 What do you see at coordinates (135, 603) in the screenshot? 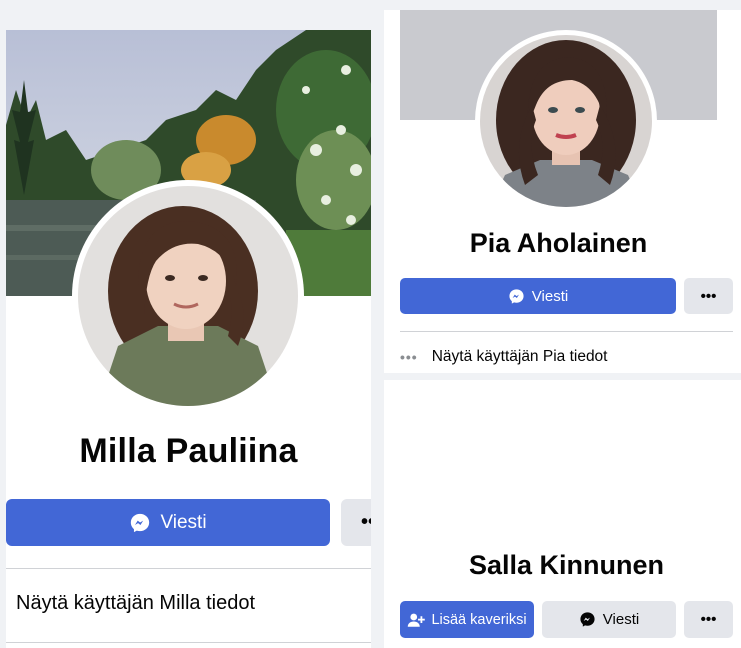
I see `view-profile-info-link: Näytä käyttäjän Milla tiedot` at bounding box center [135, 603].